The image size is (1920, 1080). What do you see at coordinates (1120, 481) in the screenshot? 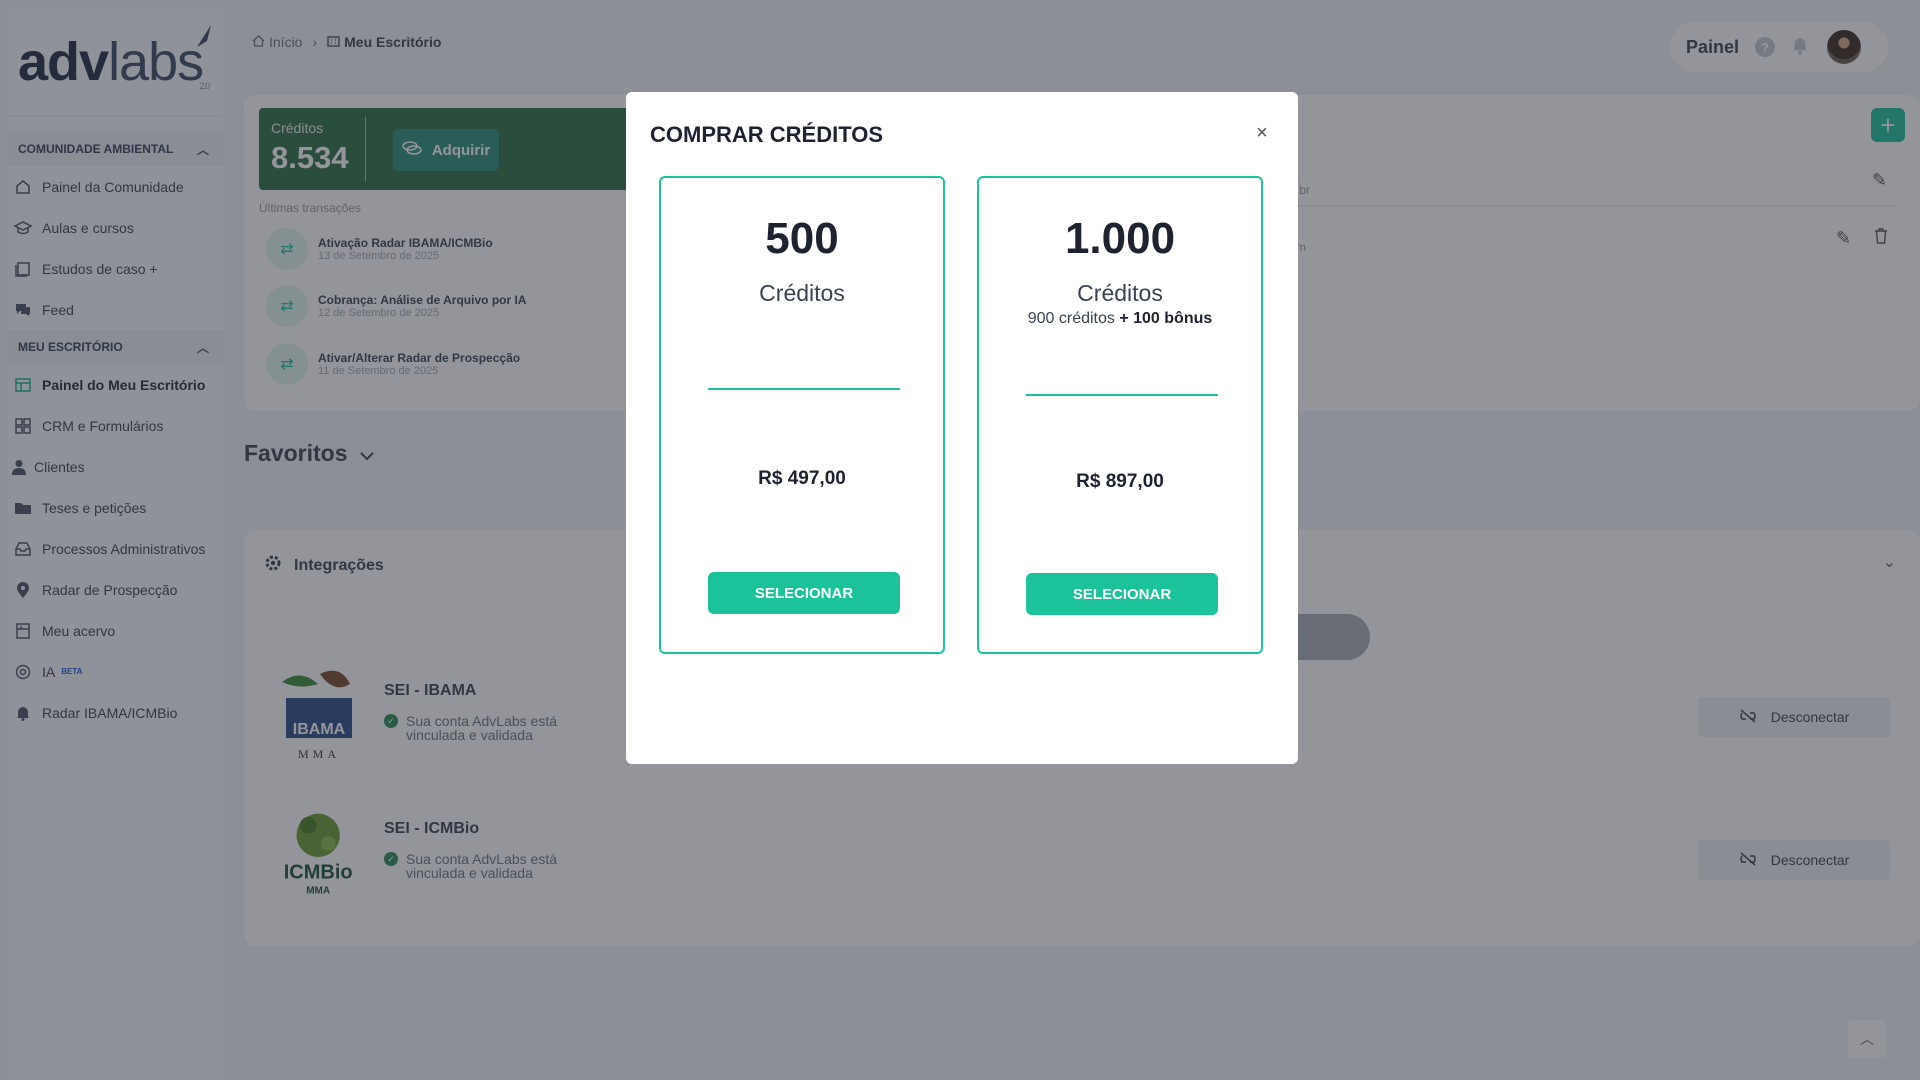
I see `plan-price: R$ 897,00` at bounding box center [1120, 481].